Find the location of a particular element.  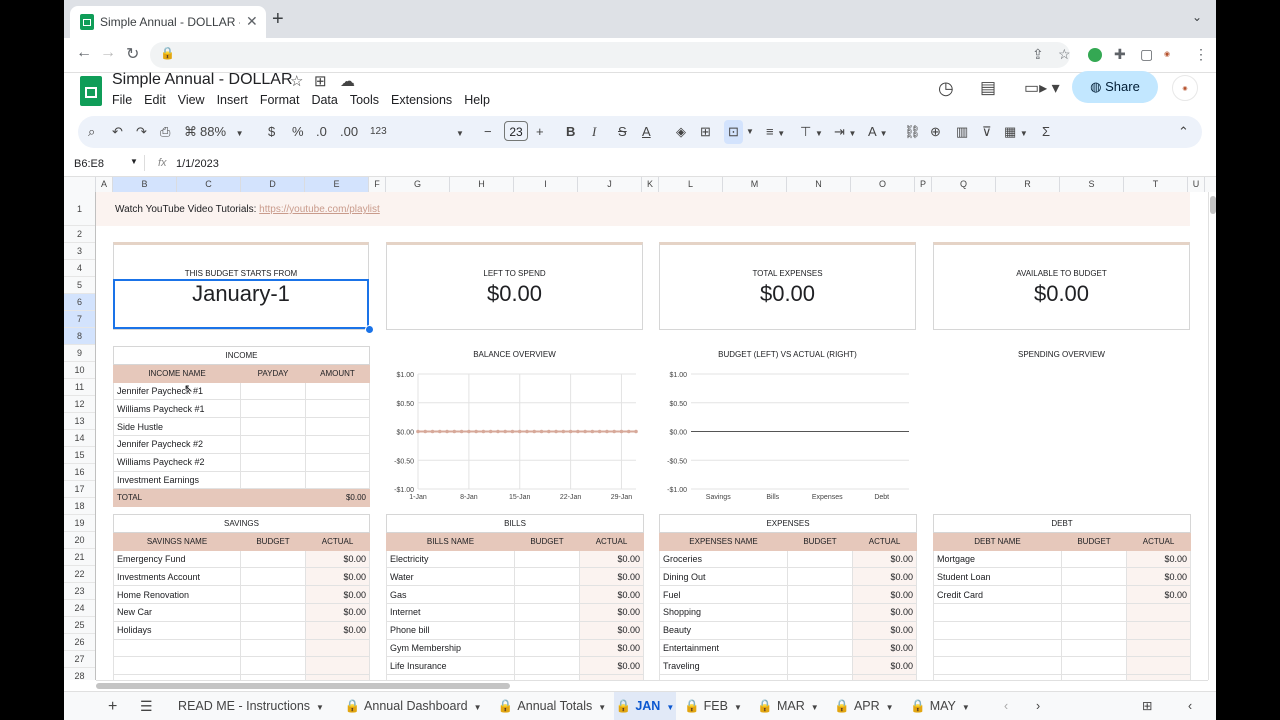

bills-name-cell: Gym Membership is located at coordinates (450, 648).